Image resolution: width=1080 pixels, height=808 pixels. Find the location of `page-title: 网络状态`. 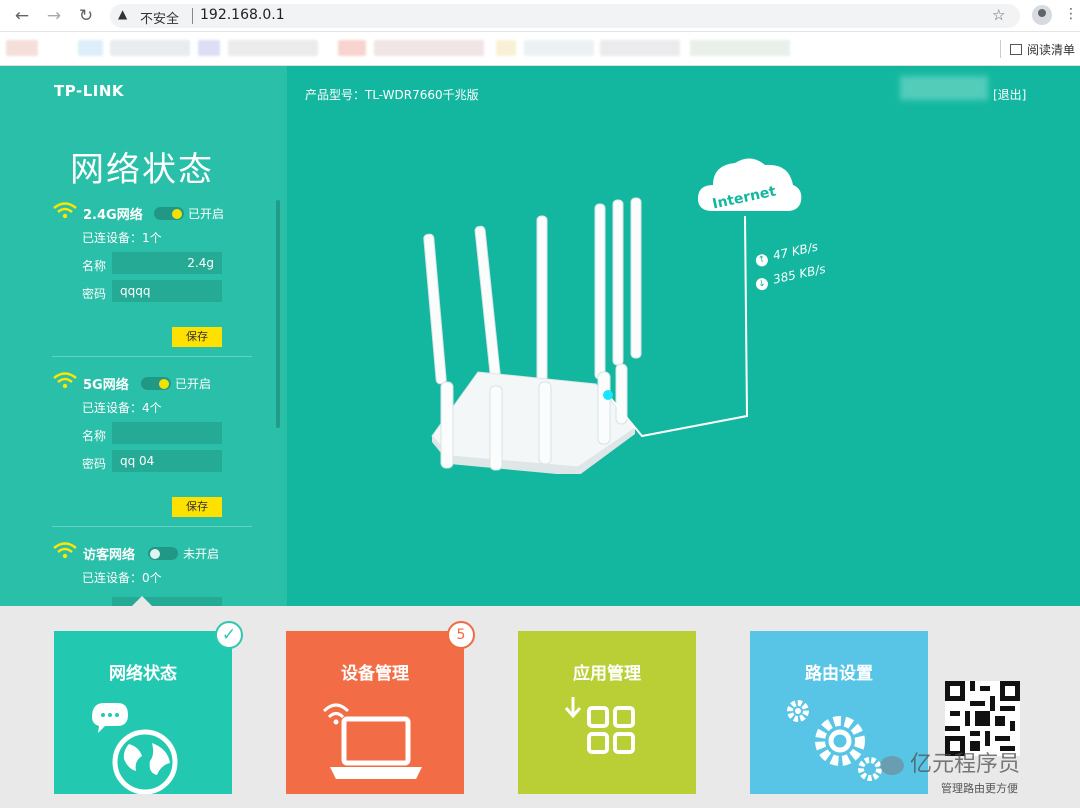

page-title: 网络状态 is located at coordinates (142, 170).